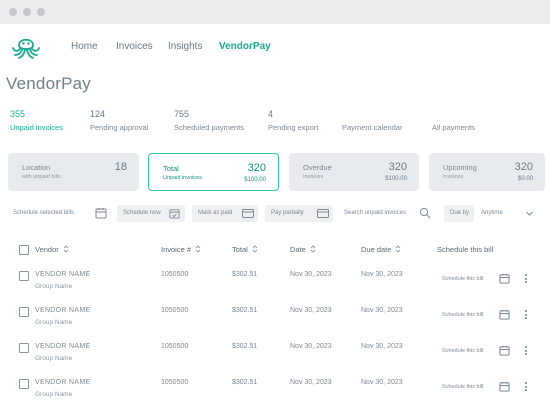  What do you see at coordinates (73, 172) in the screenshot?
I see `summary-card-location: Location with unpaid bills 18` at bounding box center [73, 172].